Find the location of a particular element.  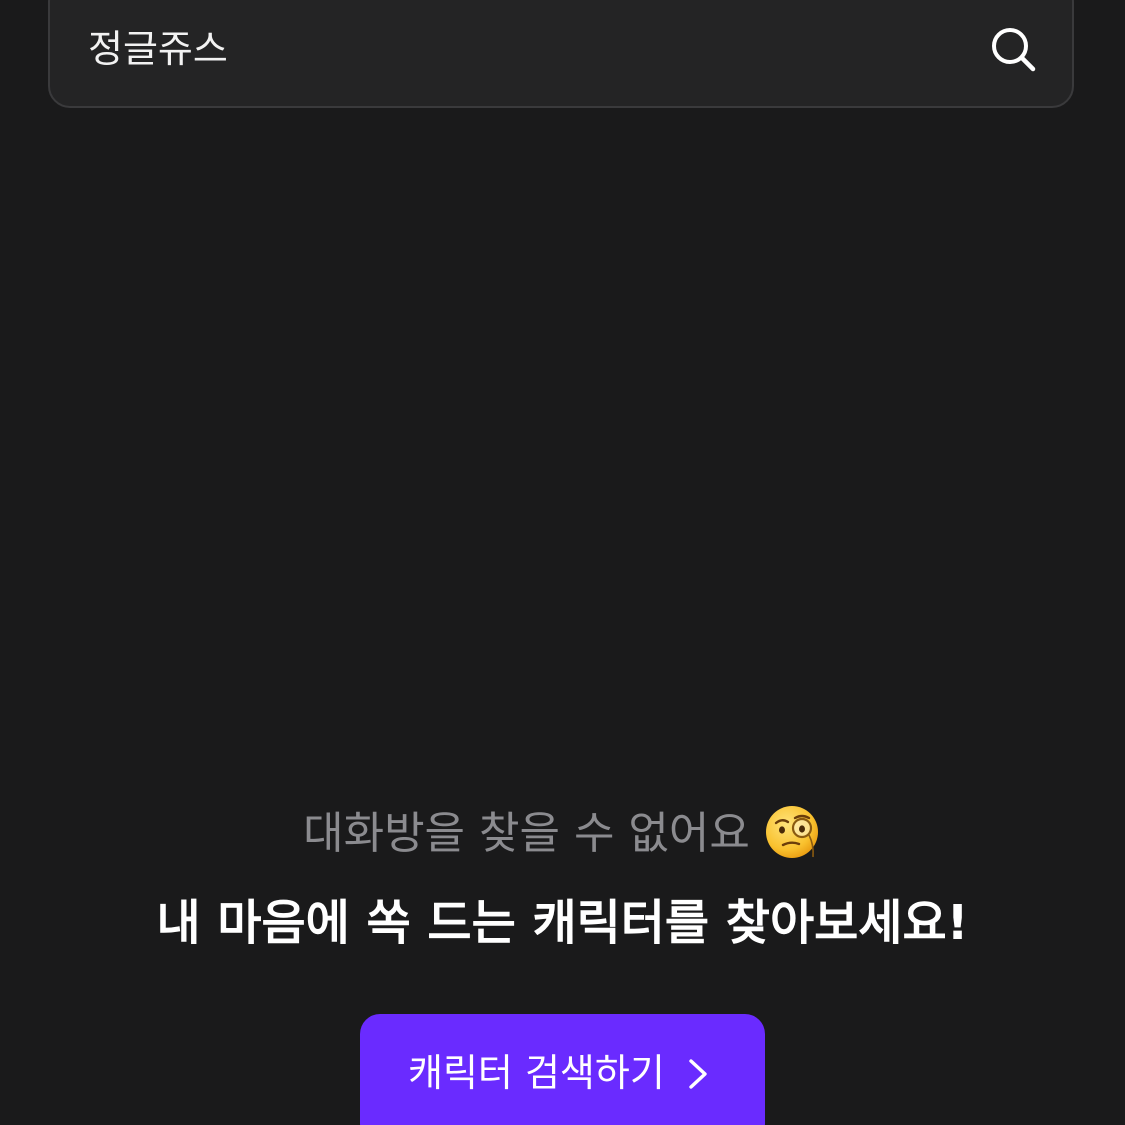

empty-state-title: 대화방을 찾을 수 없어요 is located at coordinates (562, 834).